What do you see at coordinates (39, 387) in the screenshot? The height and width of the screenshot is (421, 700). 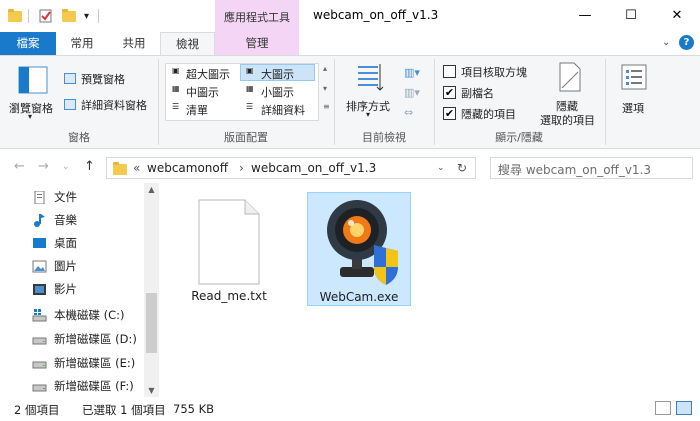 I see `drive-icon` at bounding box center [39, 387].